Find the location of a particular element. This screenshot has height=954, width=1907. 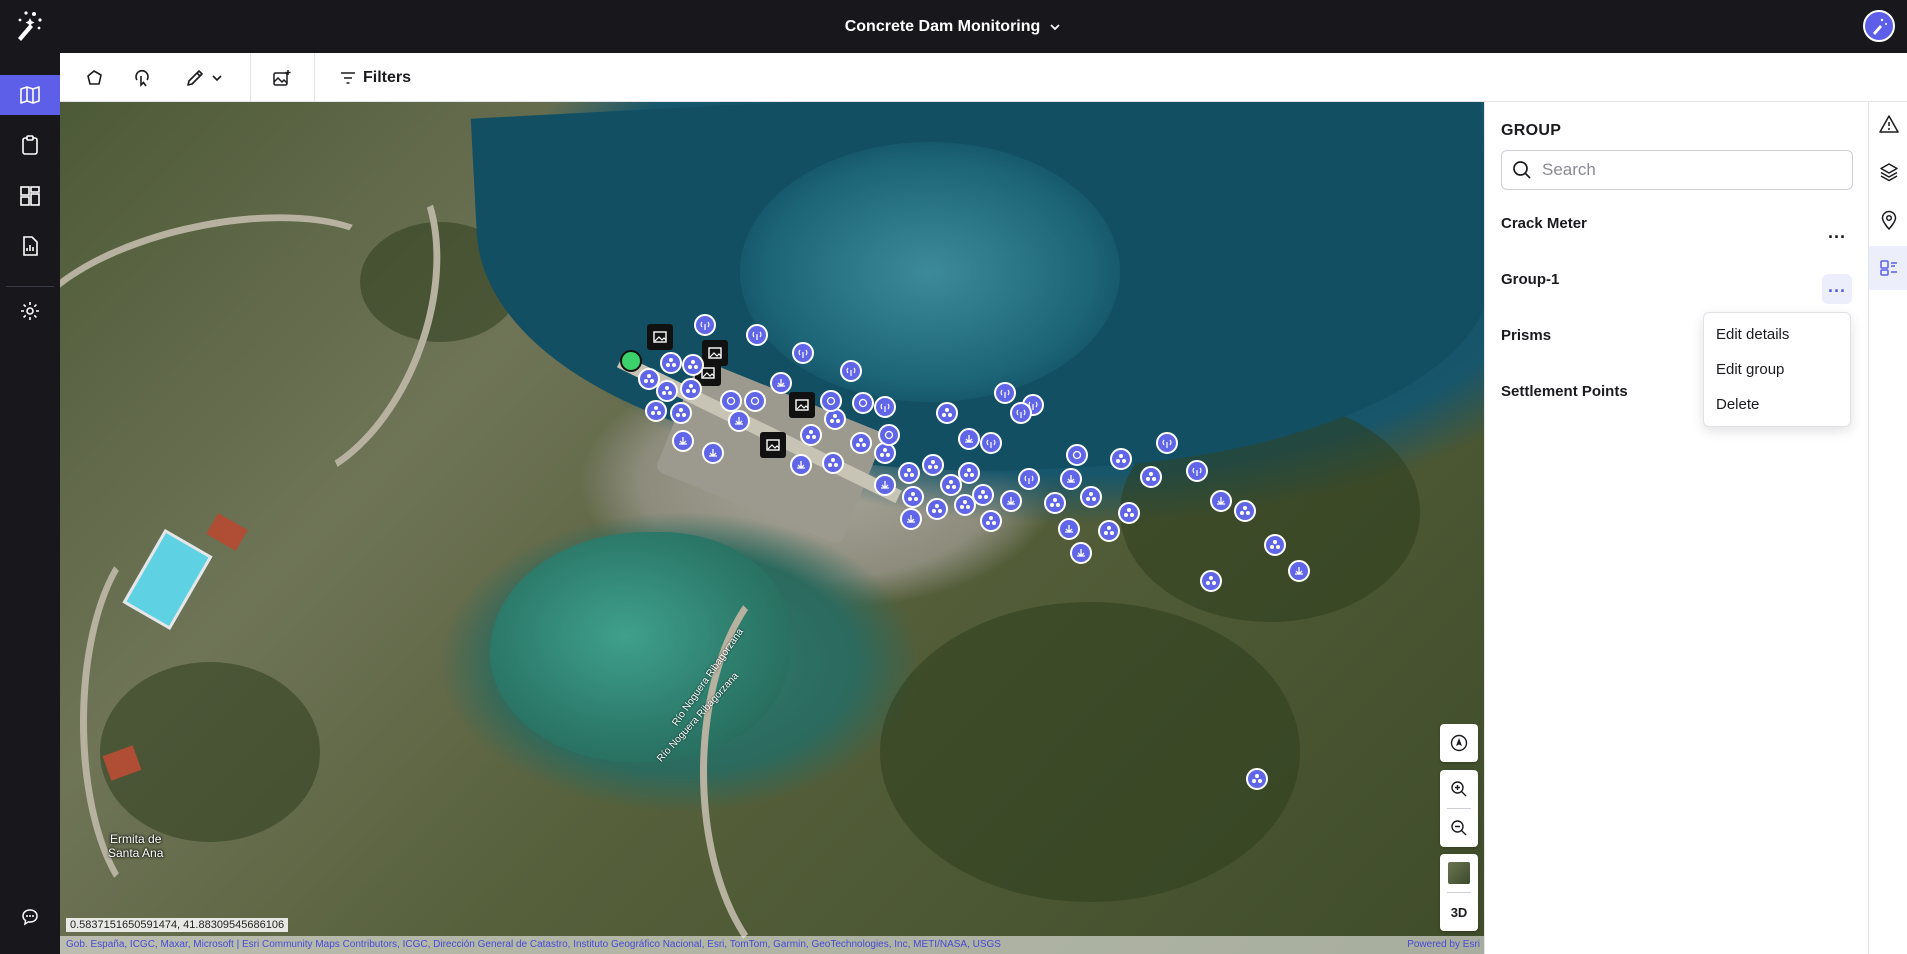

group-item-crack-meter: Crack Meter is located at coordinates (1544, 223).